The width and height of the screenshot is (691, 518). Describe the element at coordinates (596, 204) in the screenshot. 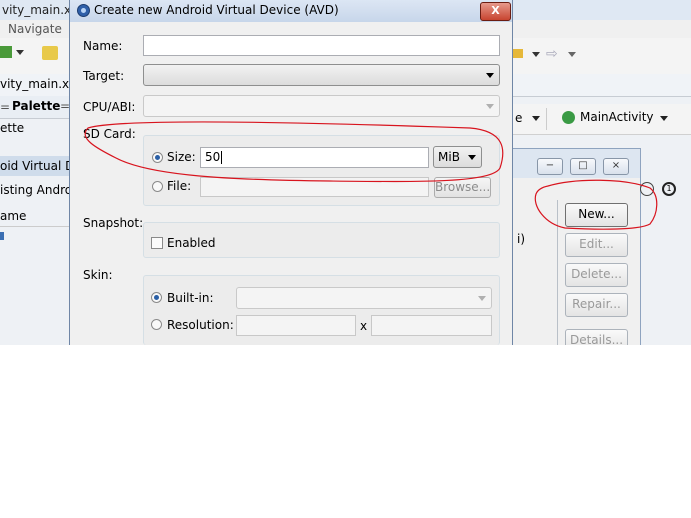

I see `new-button-annotation-circle` at that location.